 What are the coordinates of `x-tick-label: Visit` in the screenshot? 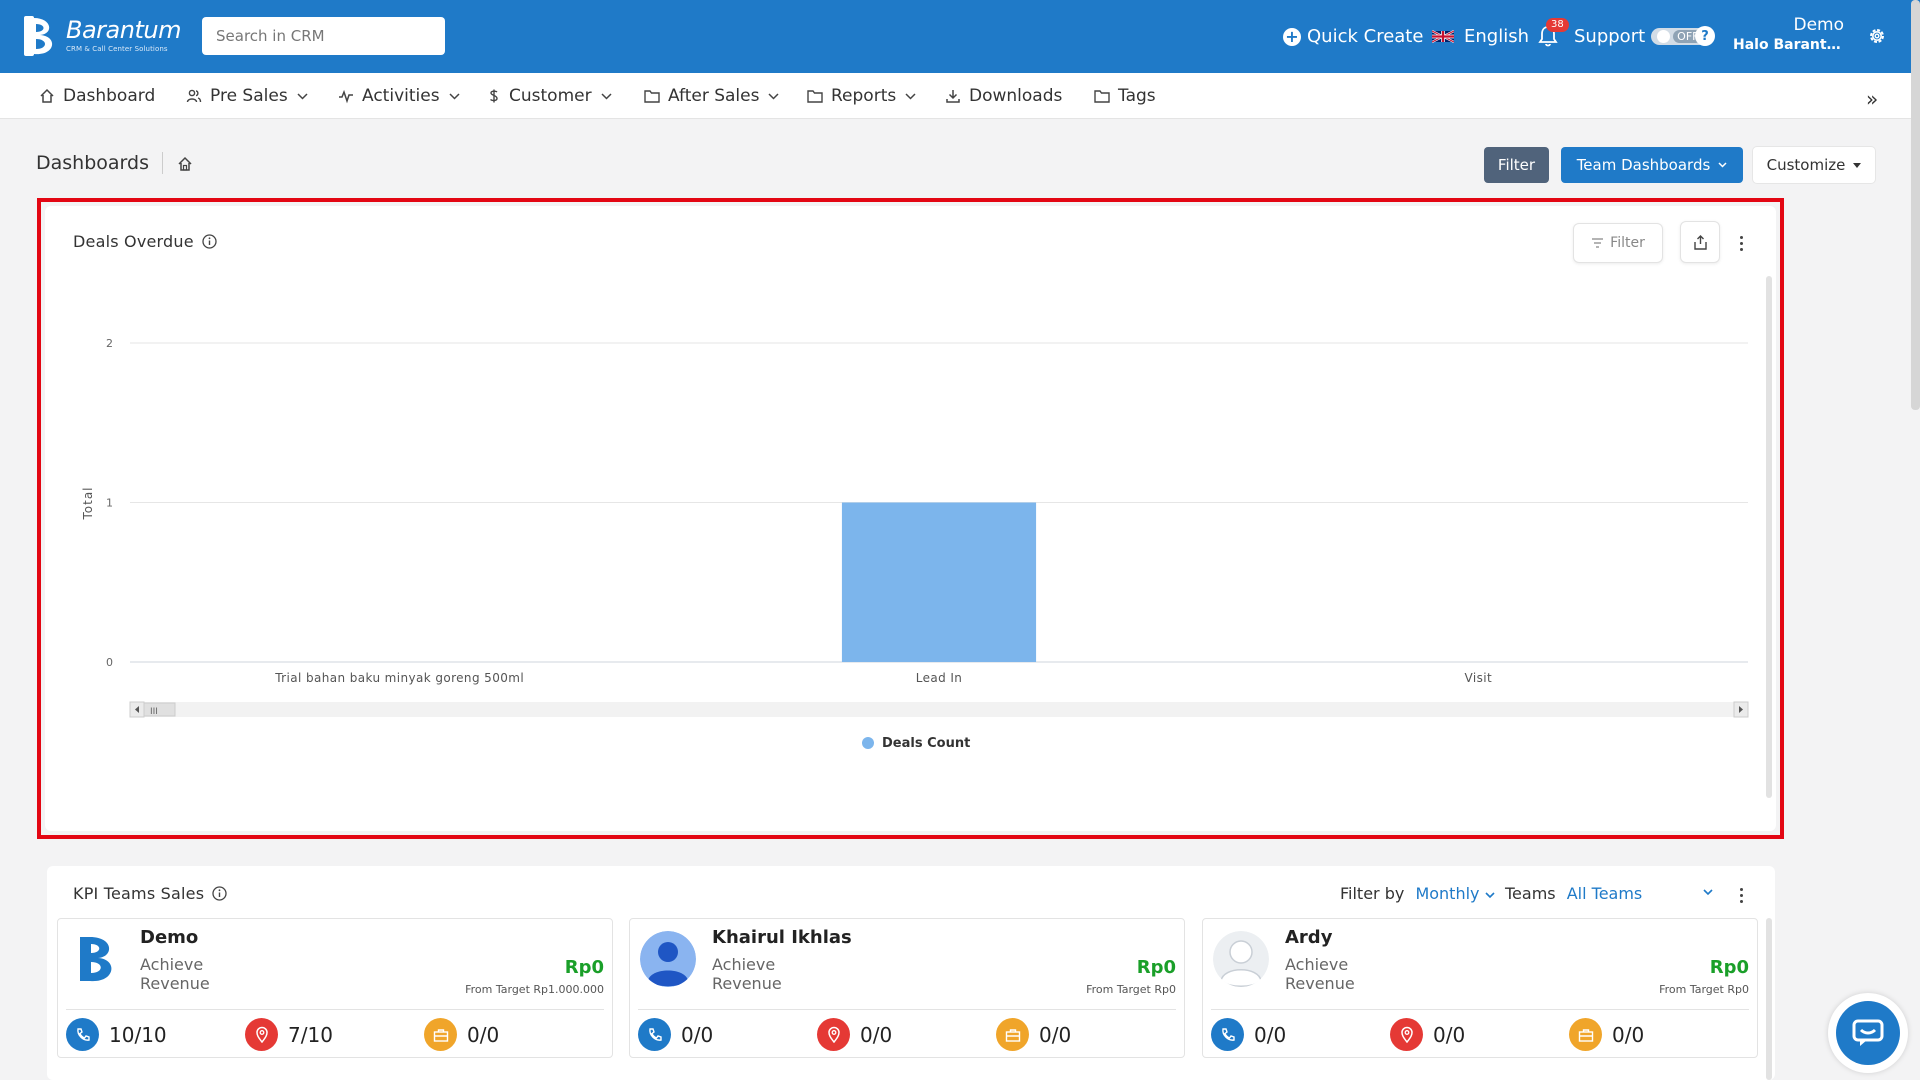 It's located at (1479, 678).